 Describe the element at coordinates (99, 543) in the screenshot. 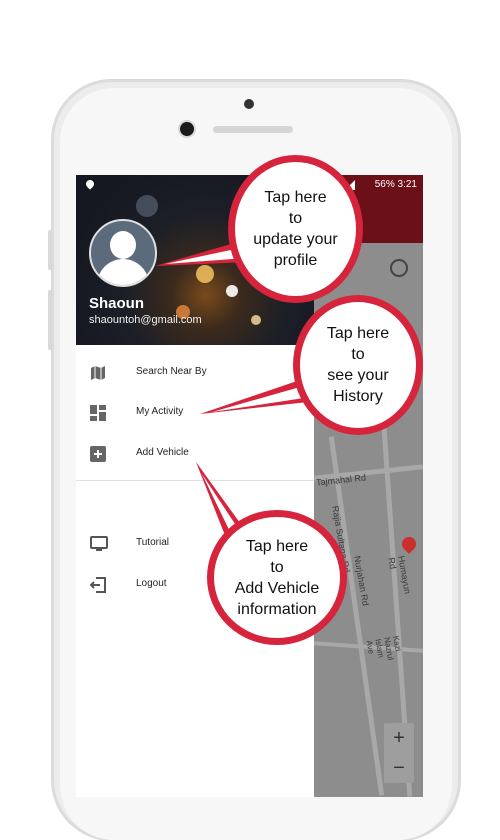

I see `monitor-icon` at that location.